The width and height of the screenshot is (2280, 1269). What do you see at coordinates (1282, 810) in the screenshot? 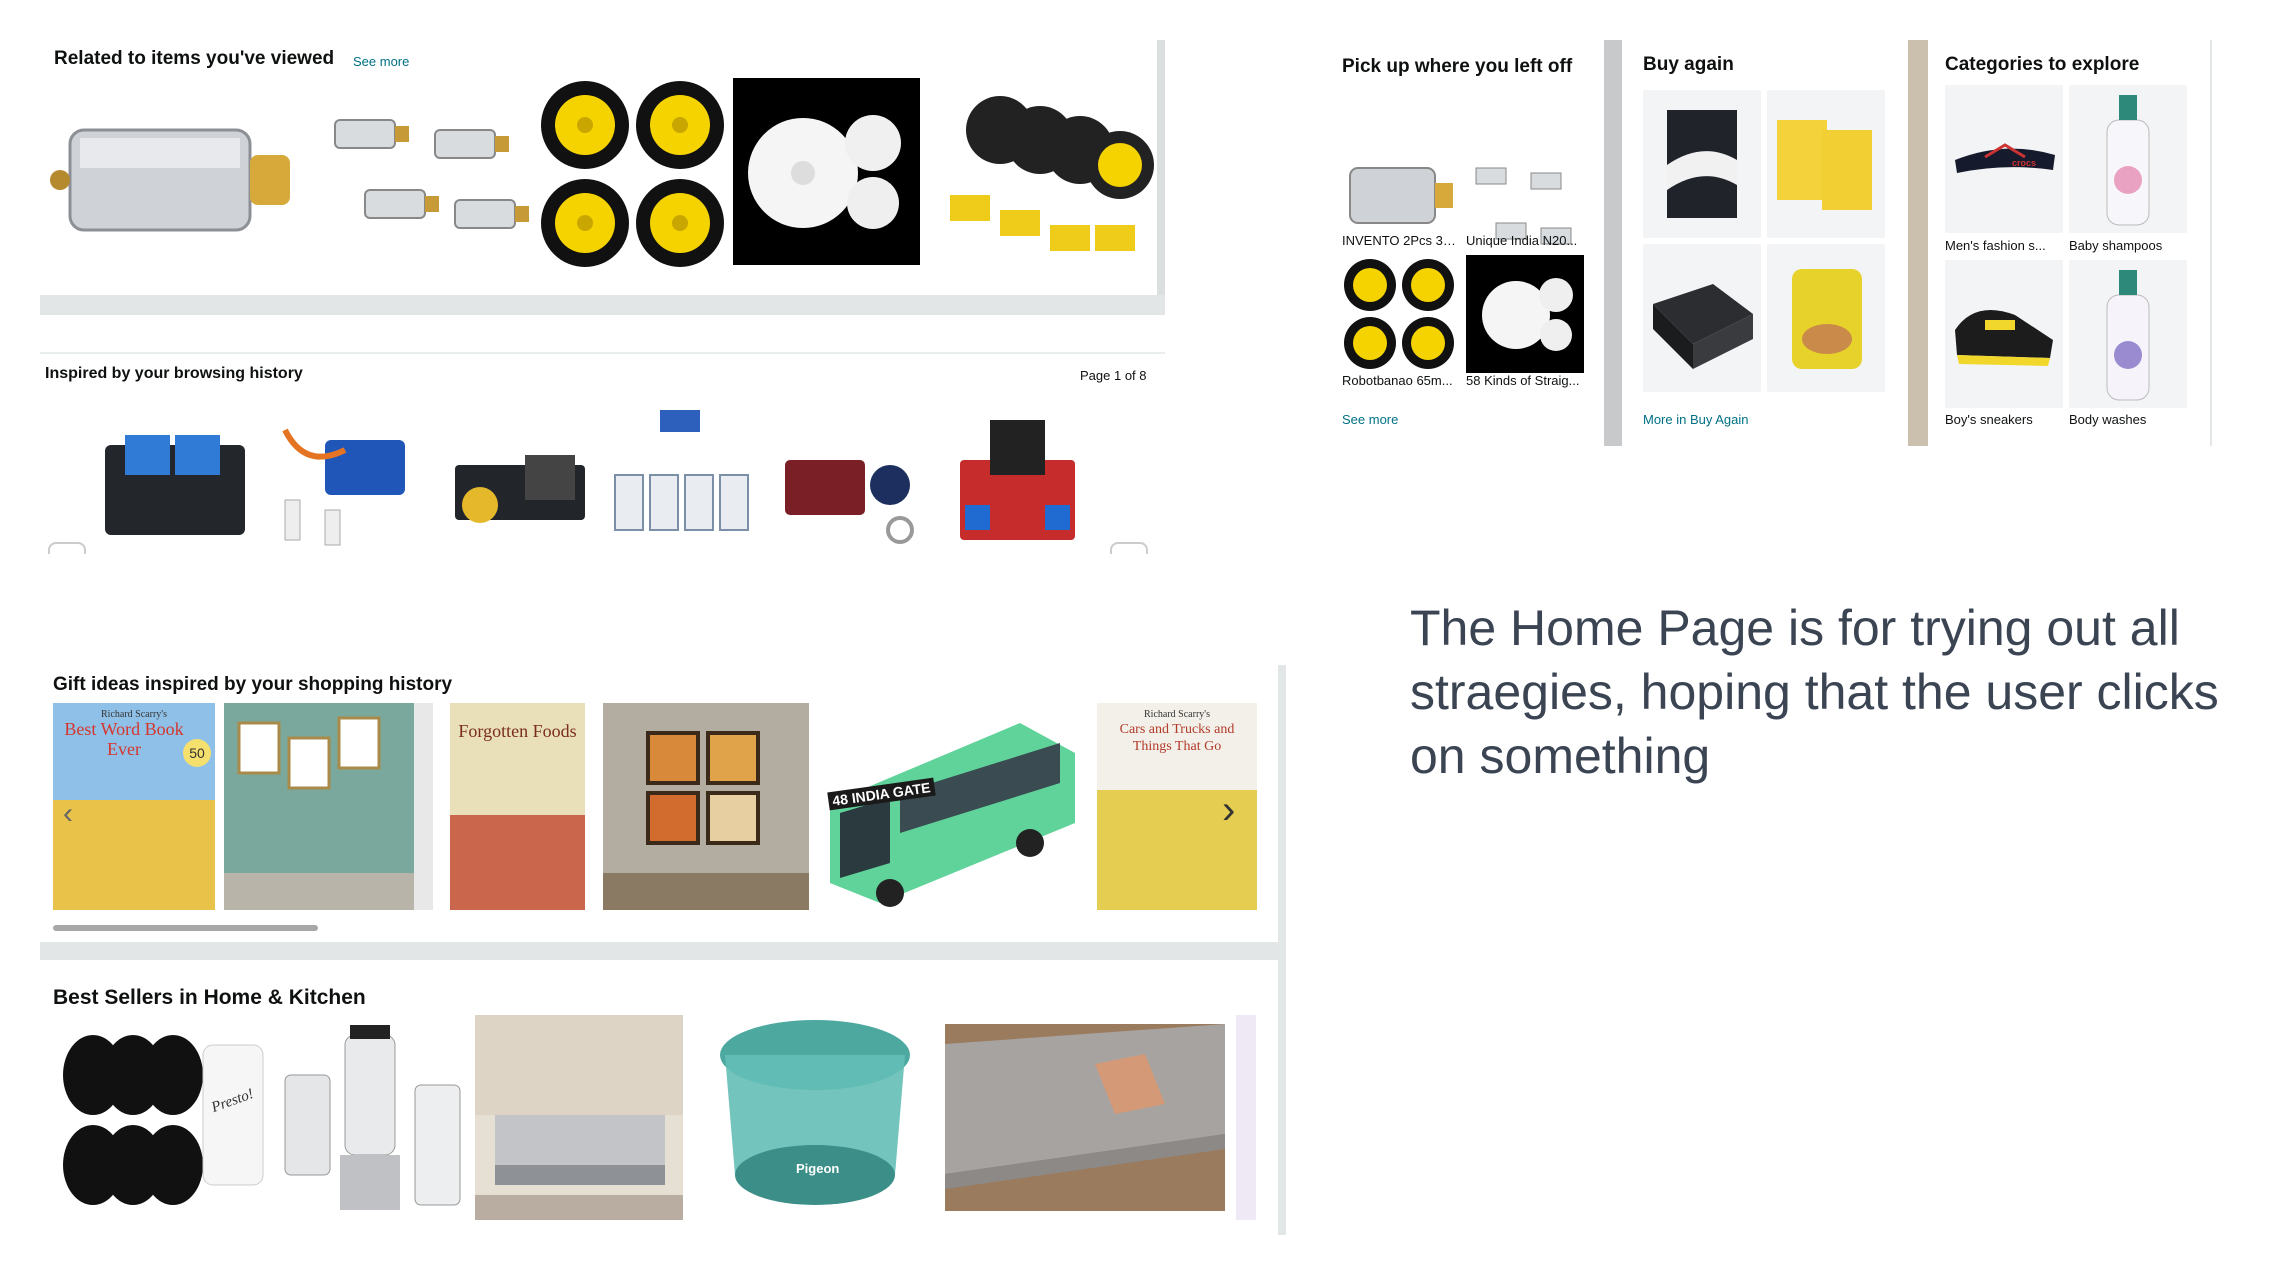
I see `gift-section-right-border` at bounding box center [1282, 810].